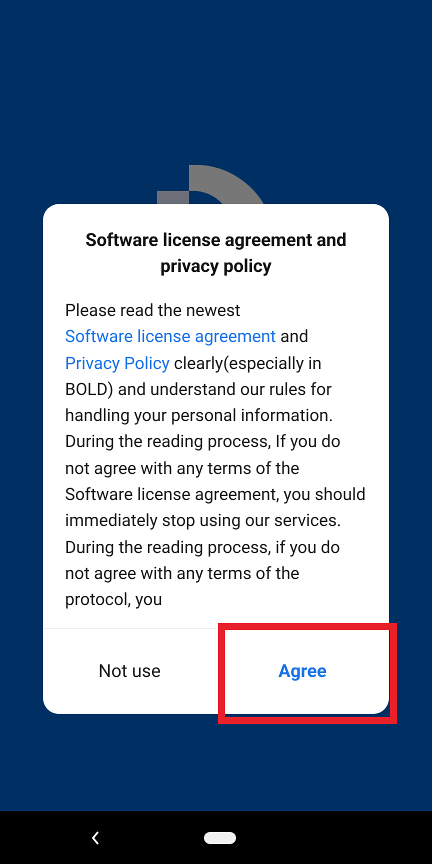  I want to click on home-handle, so click(220, 838).